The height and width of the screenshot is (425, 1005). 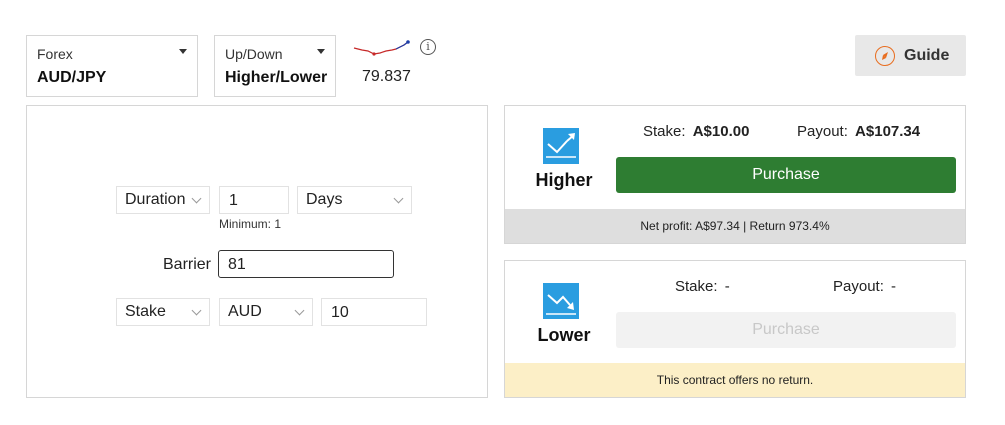 I want to click on compass-icon, so click(x=885, y=56).